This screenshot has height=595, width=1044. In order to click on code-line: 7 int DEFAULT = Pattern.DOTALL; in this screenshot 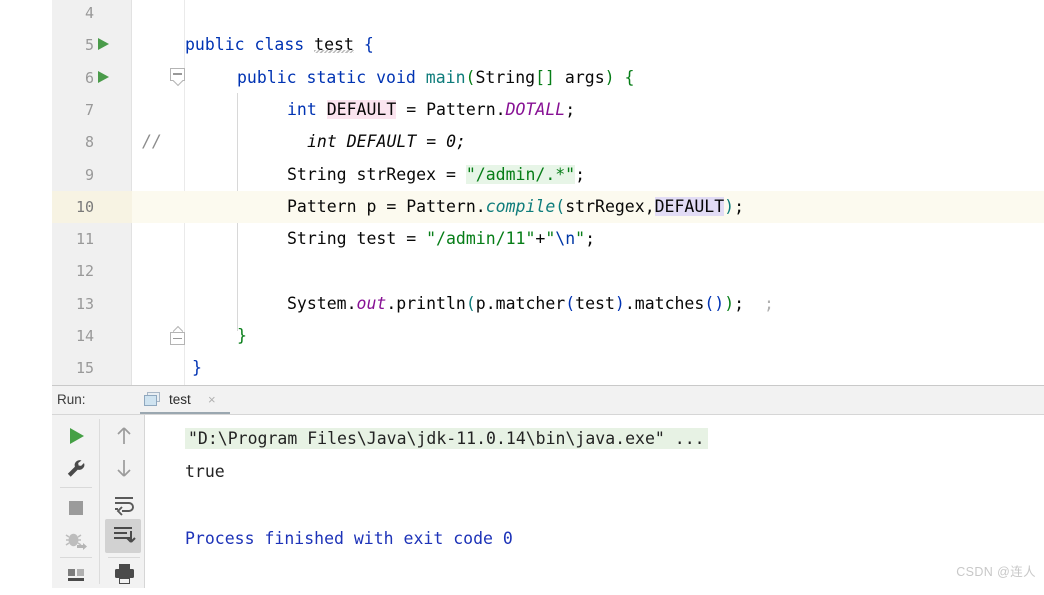, I will do `click(548, 110)`.